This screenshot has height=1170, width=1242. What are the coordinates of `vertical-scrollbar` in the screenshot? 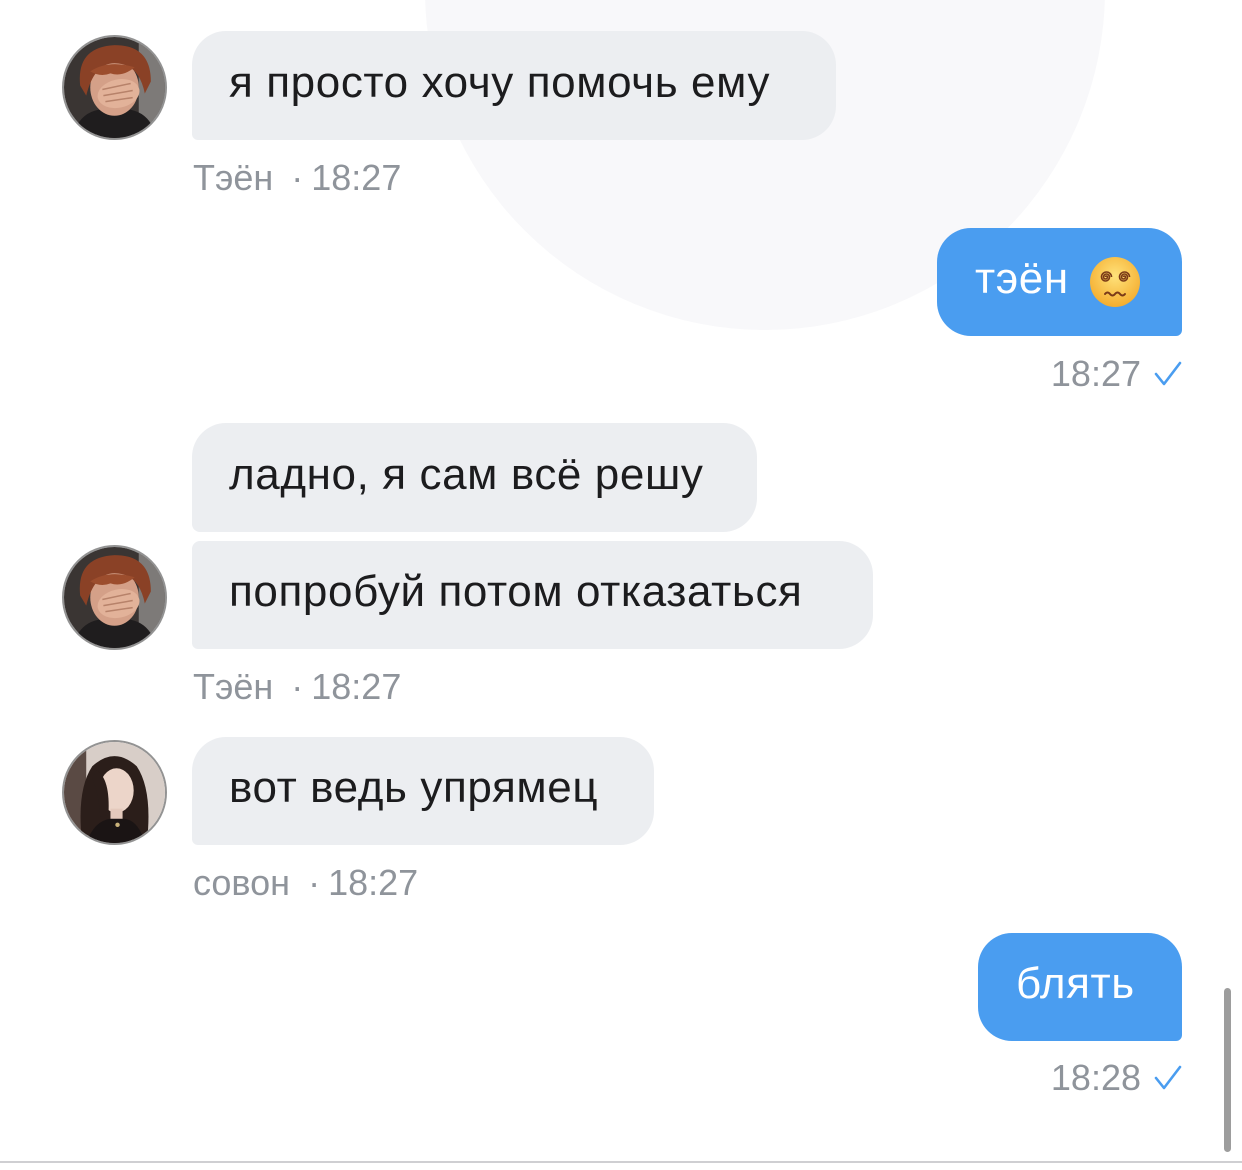 It's located at (1227, 1070).